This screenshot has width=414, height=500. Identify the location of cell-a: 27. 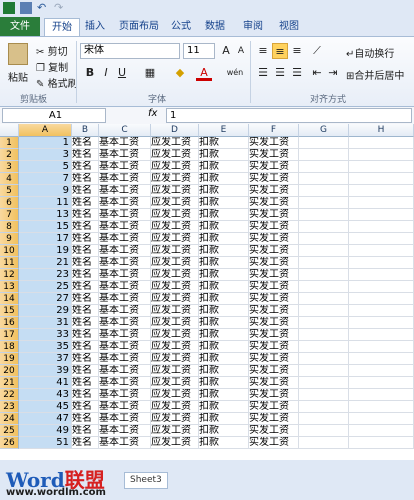
(45, 298).